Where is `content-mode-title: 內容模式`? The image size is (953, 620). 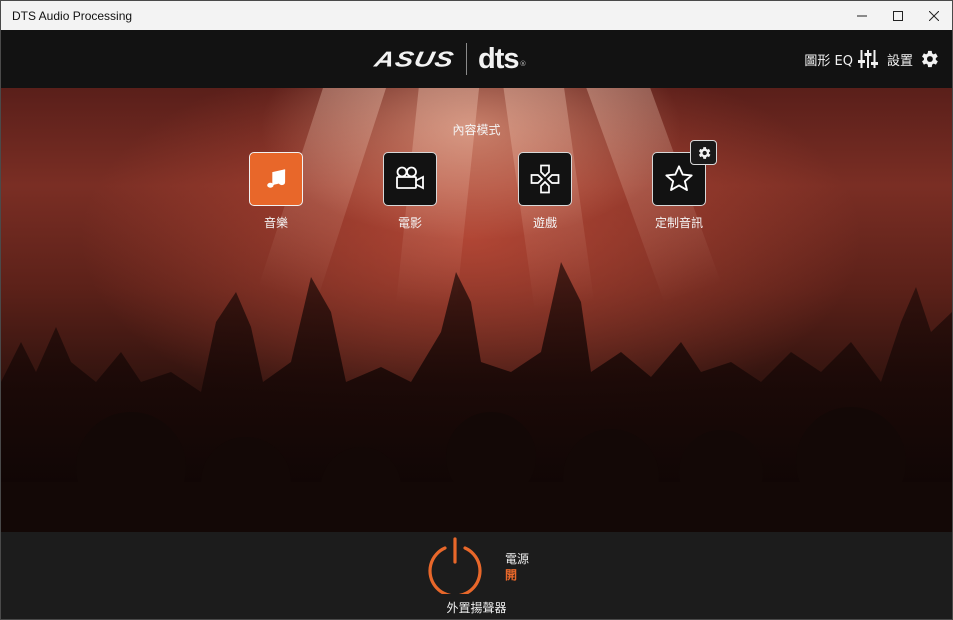 content-mode-title: 內容模式 is located at coordinates (476, 130).